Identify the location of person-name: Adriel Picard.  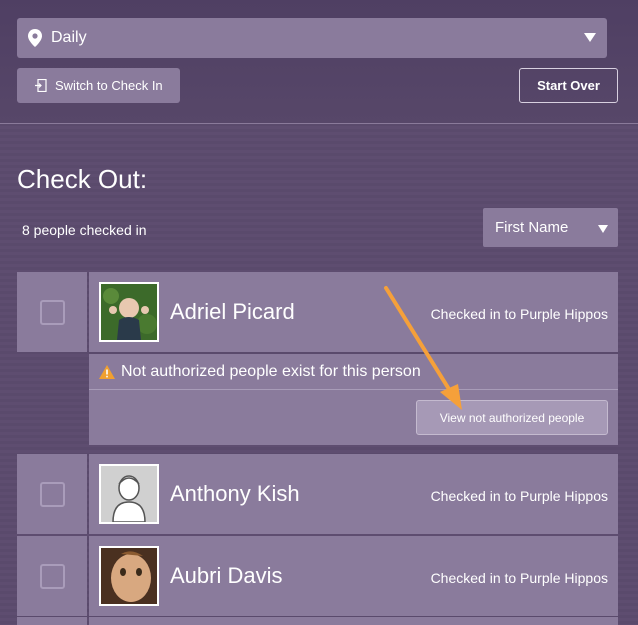
(232, 311).